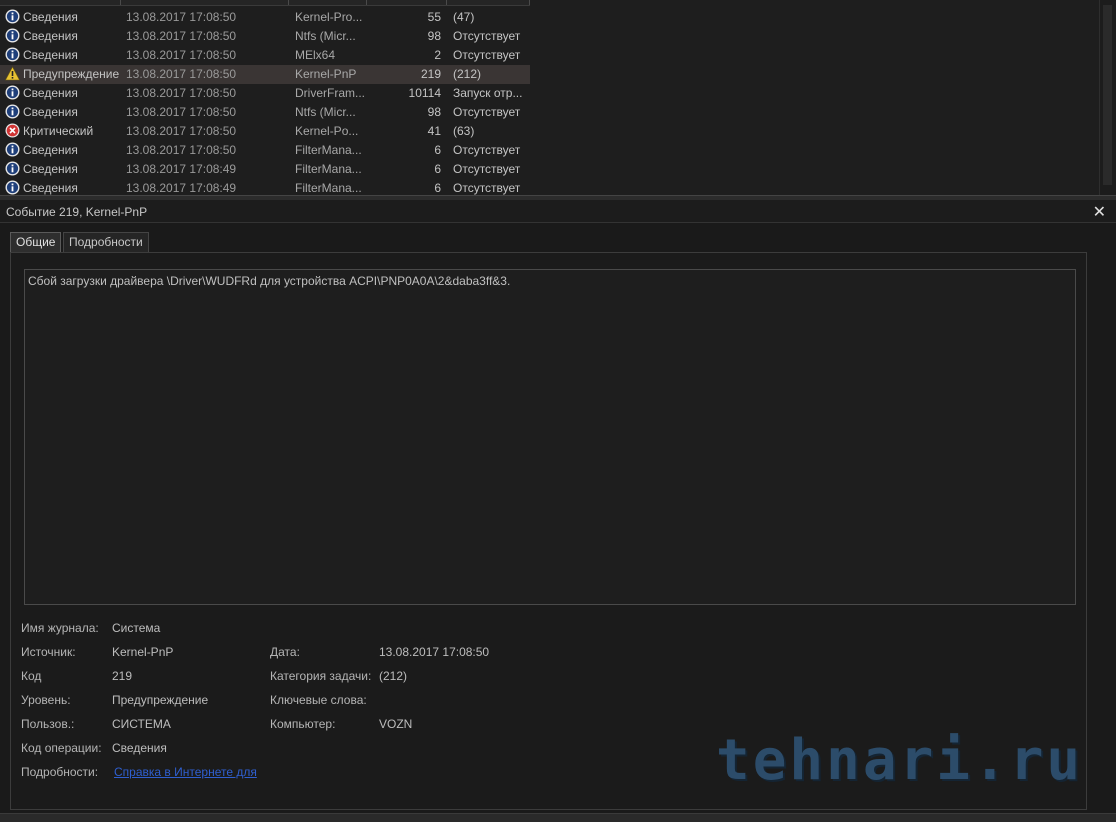  I want to click on list-scrollbar, so click(1107, 97).